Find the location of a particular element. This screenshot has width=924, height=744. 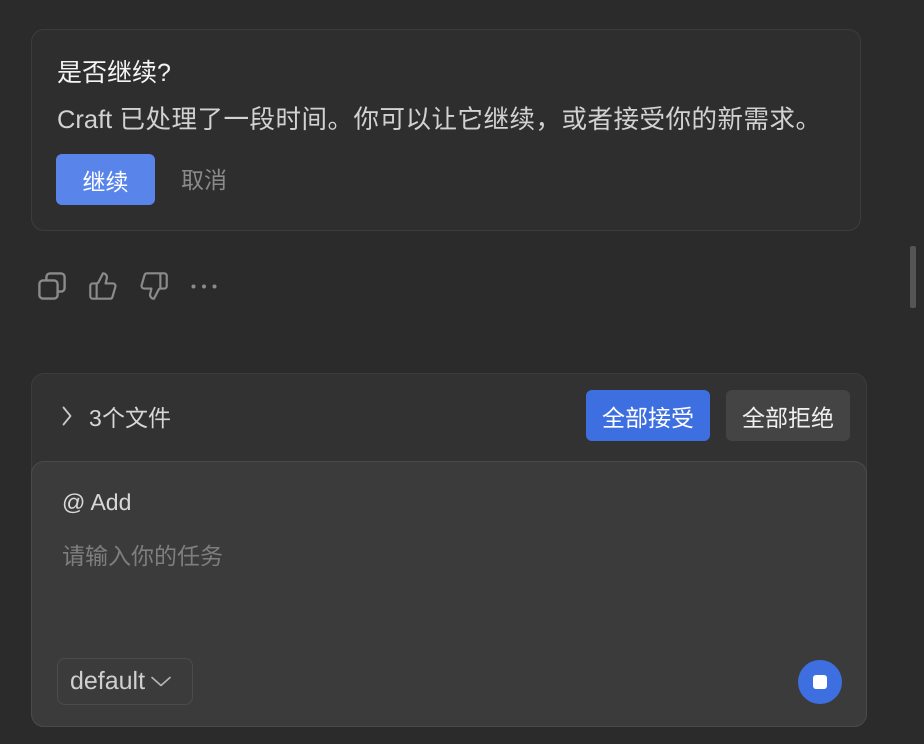

thumbs-up-icon is located at coordinates (103, 286).